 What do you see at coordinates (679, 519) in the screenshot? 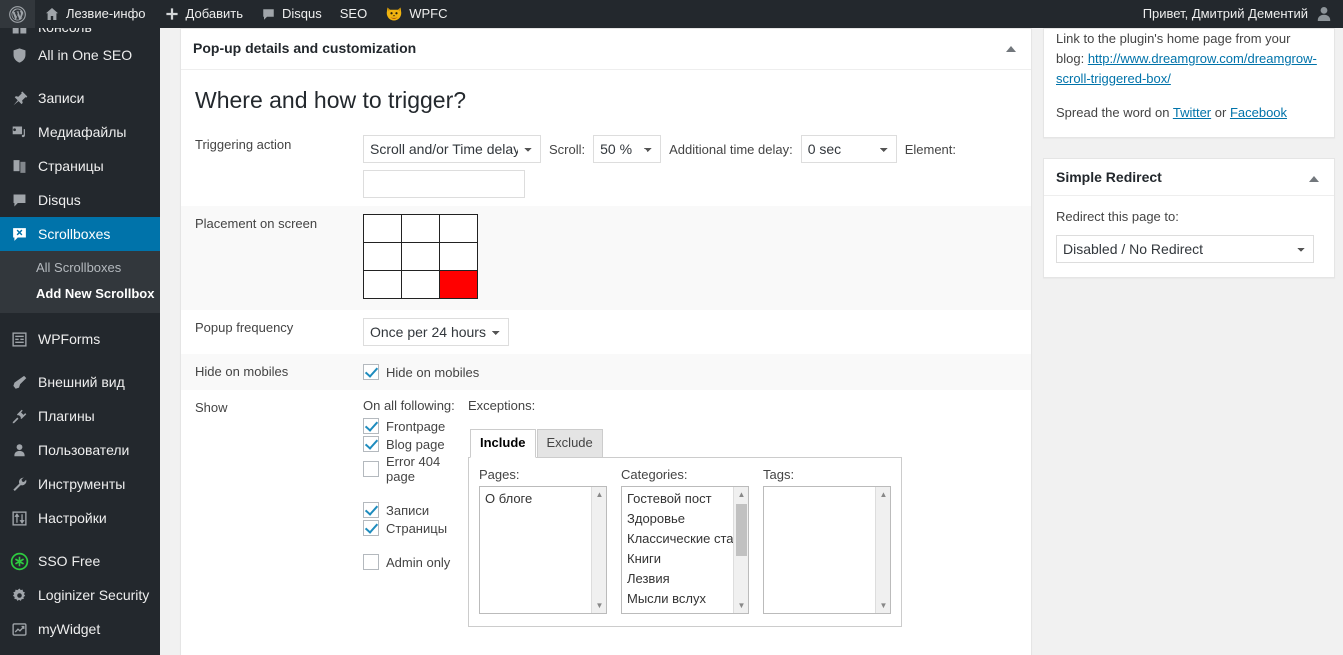
I see `list-item: Здоровье` at bounding box center [679, 519].